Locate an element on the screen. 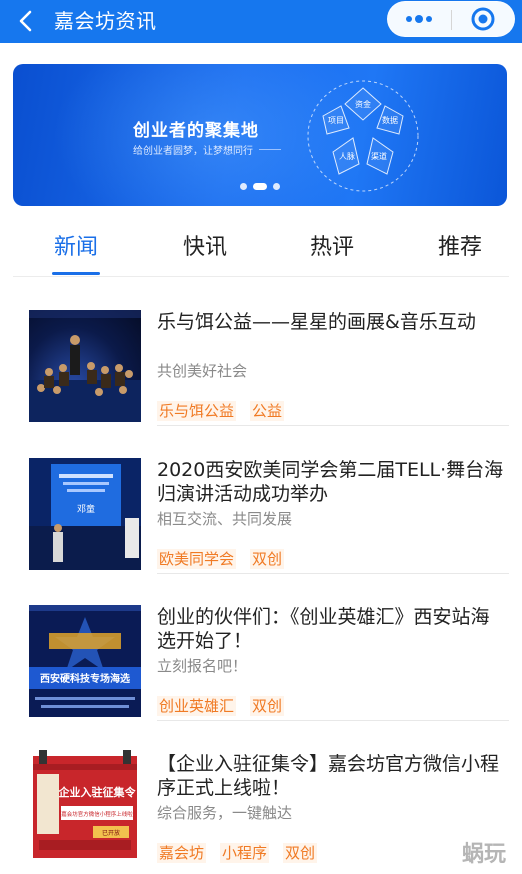 The image size is (522, 874). article-thumbnail: 西安硬科技专场海选 is located at coordinates (85, 661).